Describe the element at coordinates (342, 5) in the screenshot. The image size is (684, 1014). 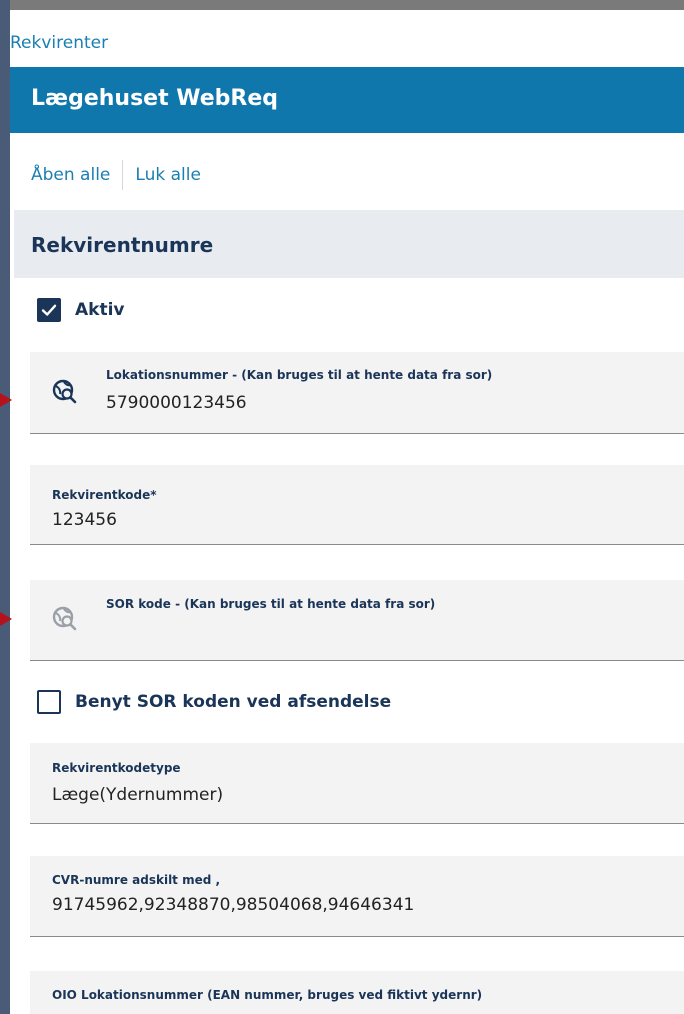
I see `window-top-edge` at that location.